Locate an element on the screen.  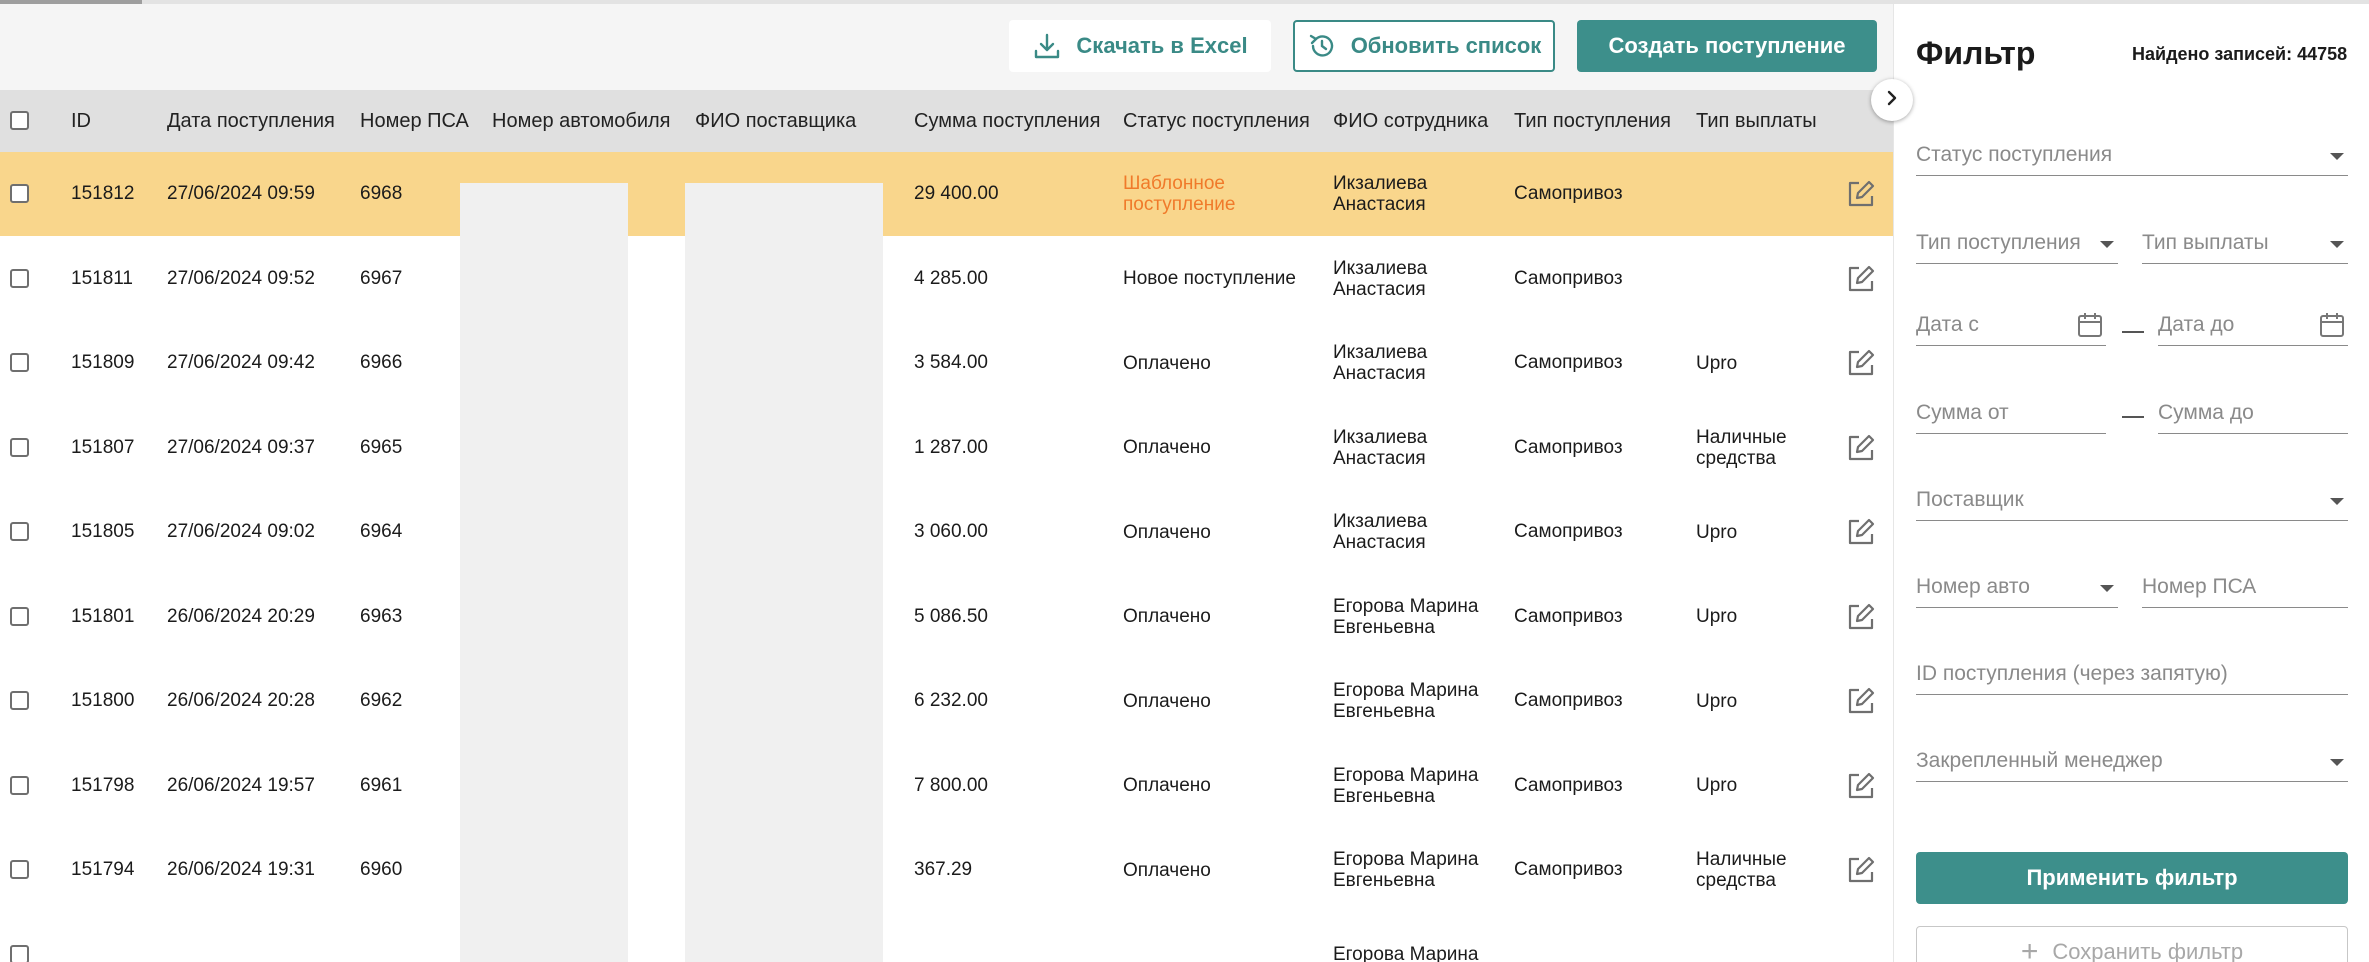
column-header-sum: Сумма поступления is located at coordinates (1007, 121).